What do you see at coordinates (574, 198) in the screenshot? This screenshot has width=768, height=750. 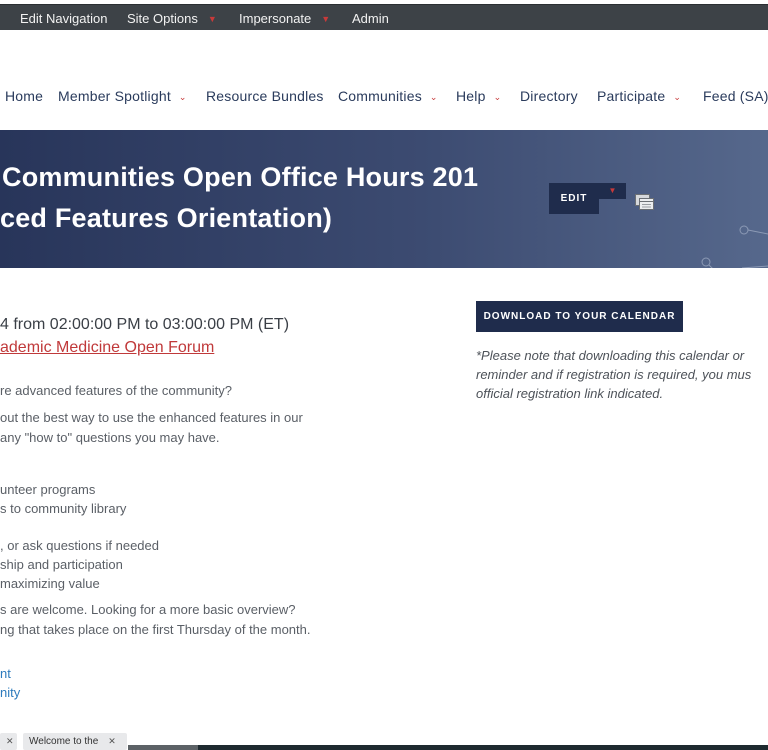 I see `edit-button: EDIT` at bounding box center [574, 198].